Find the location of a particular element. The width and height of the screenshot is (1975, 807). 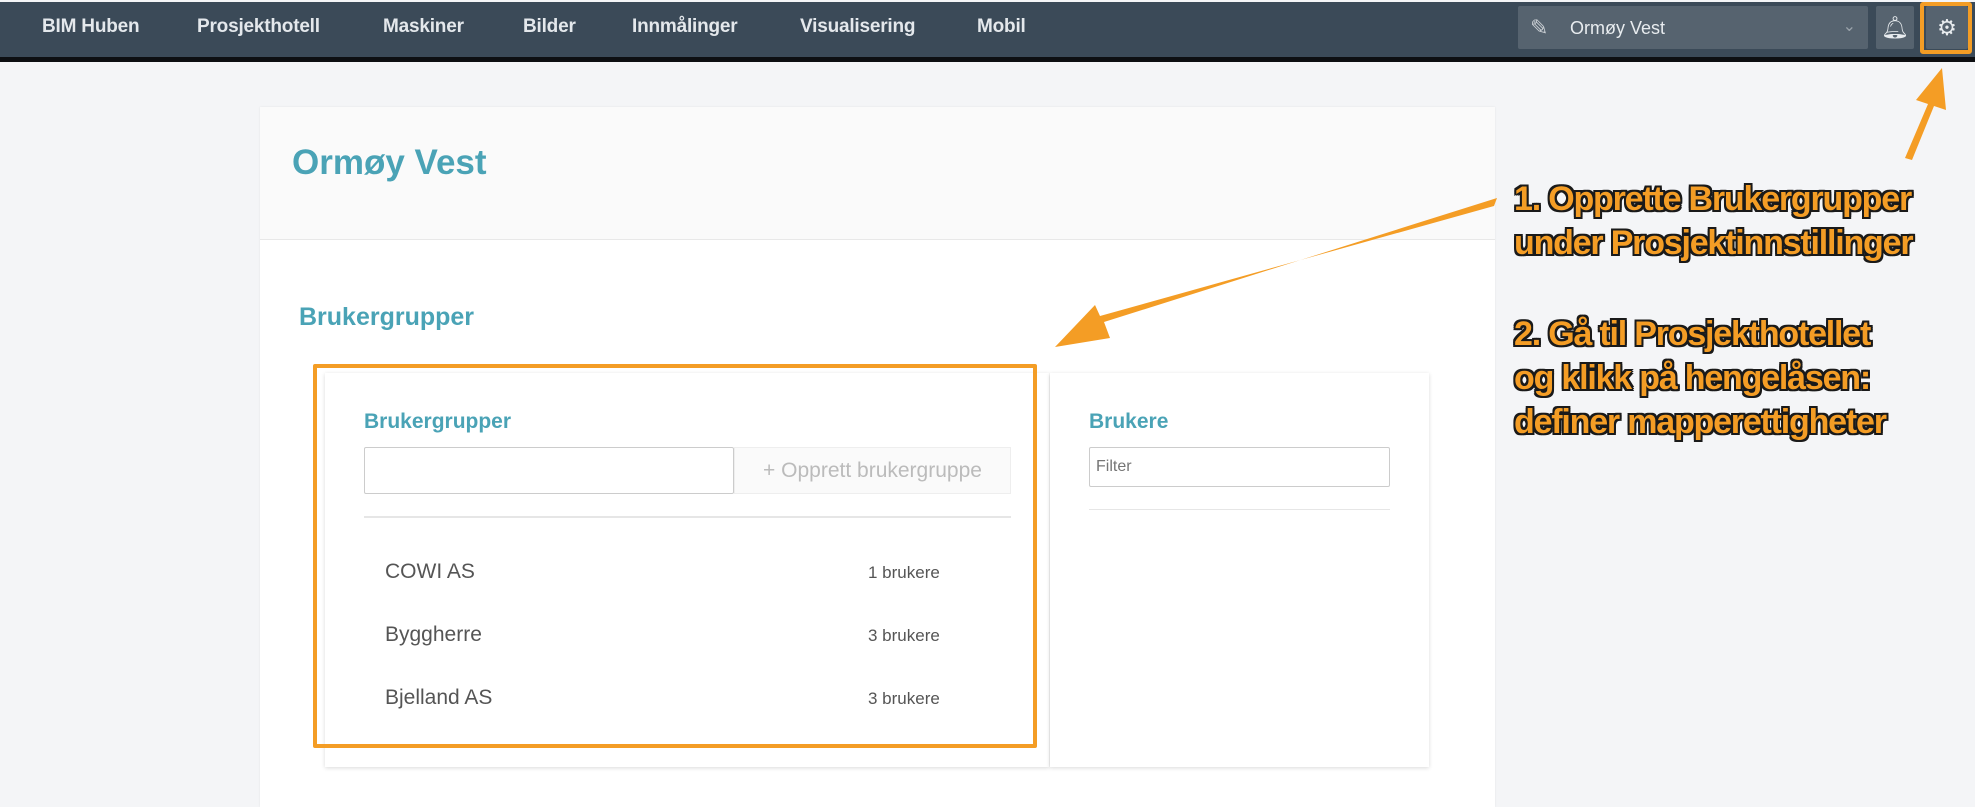

annotation-line: definer mapperettigheter is located at coordinates (1700, 422).